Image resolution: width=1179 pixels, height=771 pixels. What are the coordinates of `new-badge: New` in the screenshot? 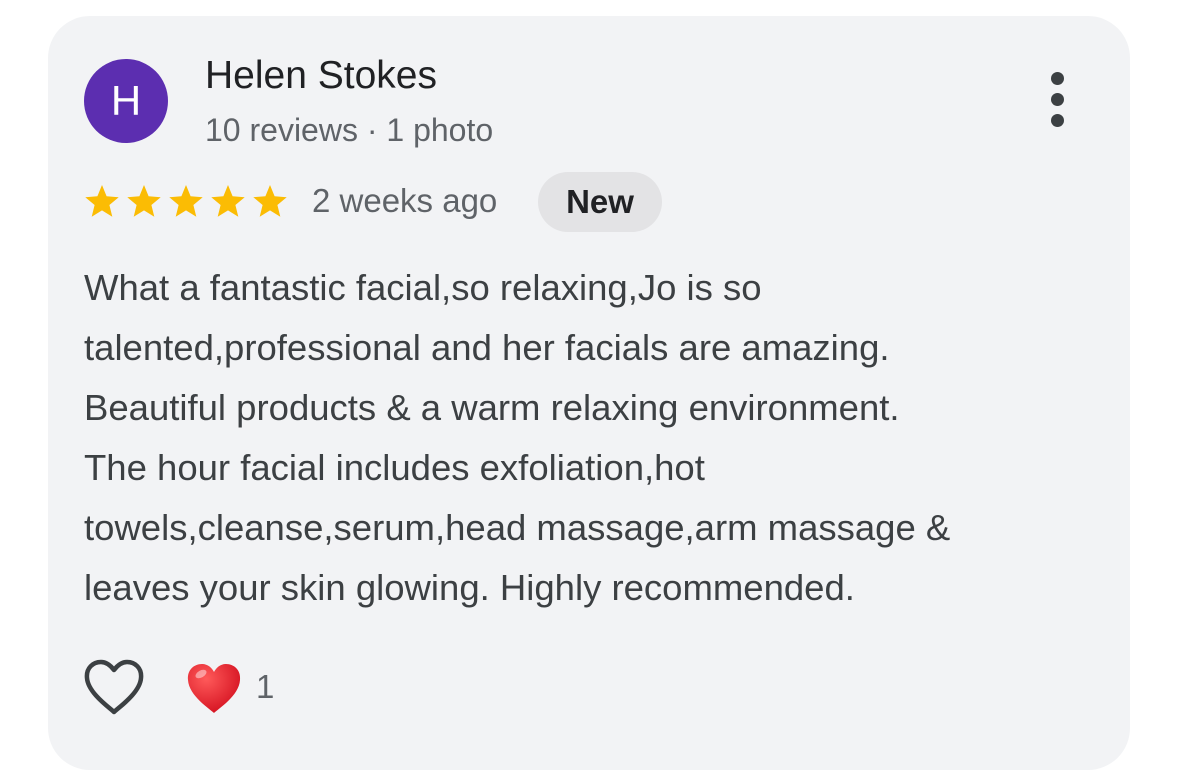 It's located at (600, 202).